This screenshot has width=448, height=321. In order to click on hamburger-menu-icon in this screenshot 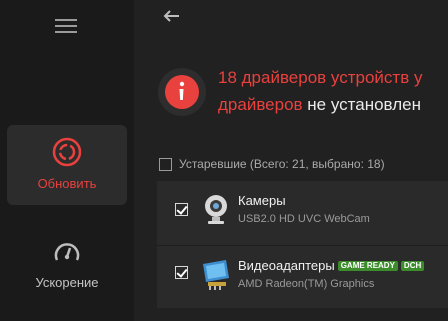, I will do `click(67, 27)`.